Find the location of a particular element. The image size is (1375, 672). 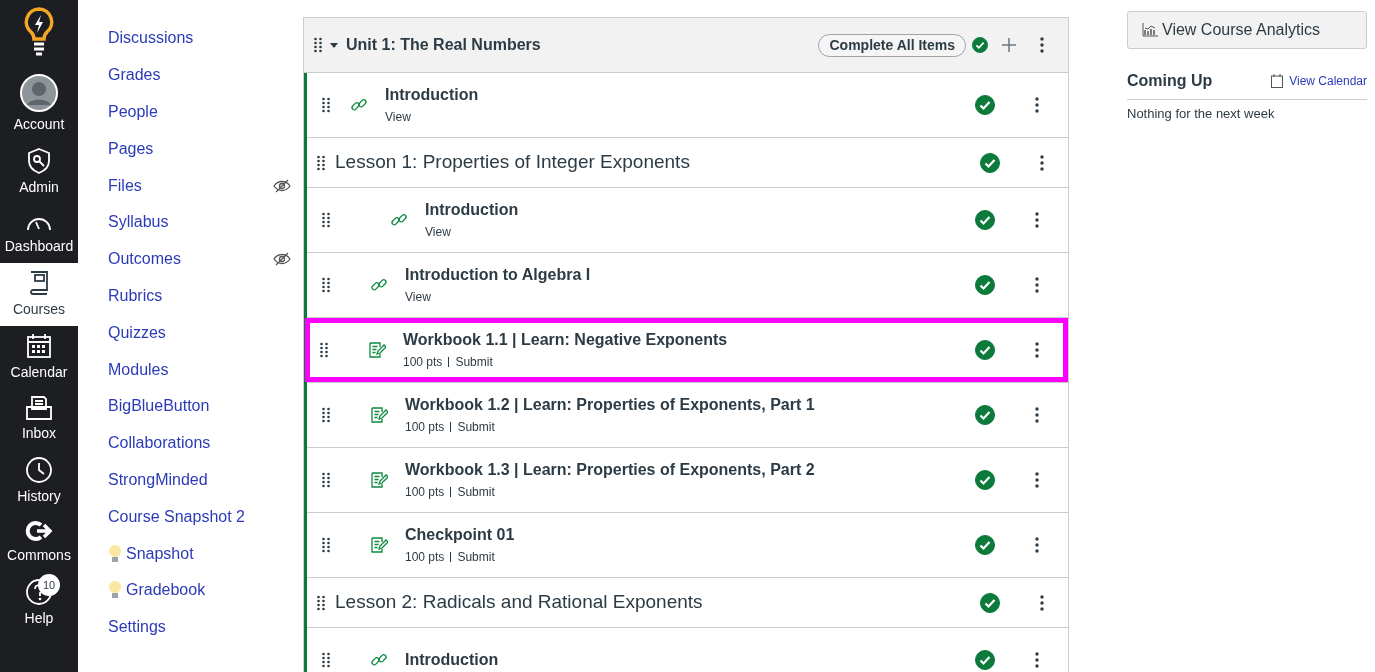

global-nav-item: Calendar is located at coordinates (39, 357).